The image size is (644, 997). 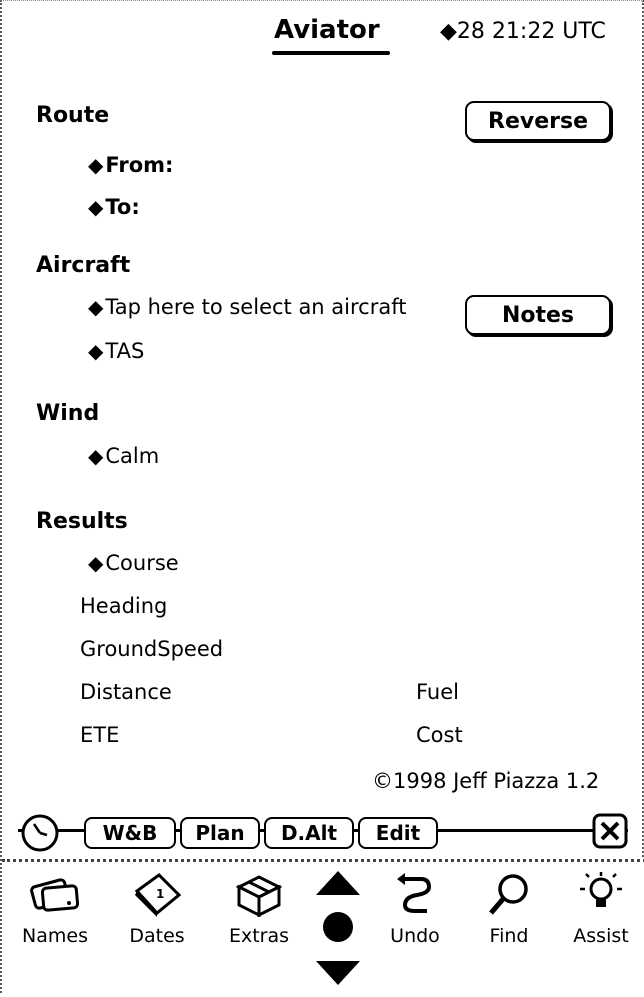 What do you see at coordinates (126, 692) in the screenshot?
I see `distance-label: Distance` at bounding box center [126, 692].